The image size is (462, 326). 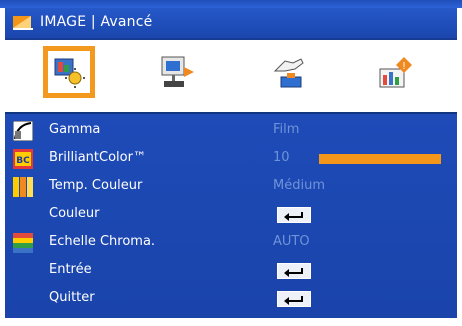 What do you see at coordinates (23, 243) in the screenshot?
I see `color-space-icon` at bounding box center [23, 243].